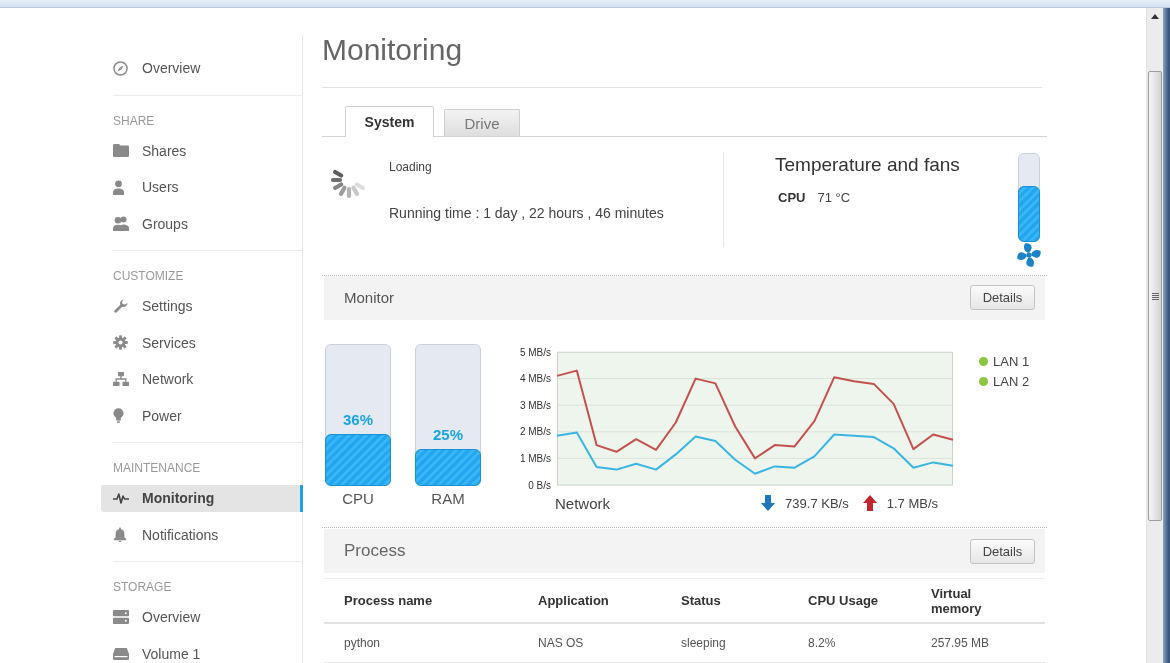  What do you see at coordinates (202, 651) in the screenshot?
I see `nav-item: Volume 1` at bounding box center [202, 651].